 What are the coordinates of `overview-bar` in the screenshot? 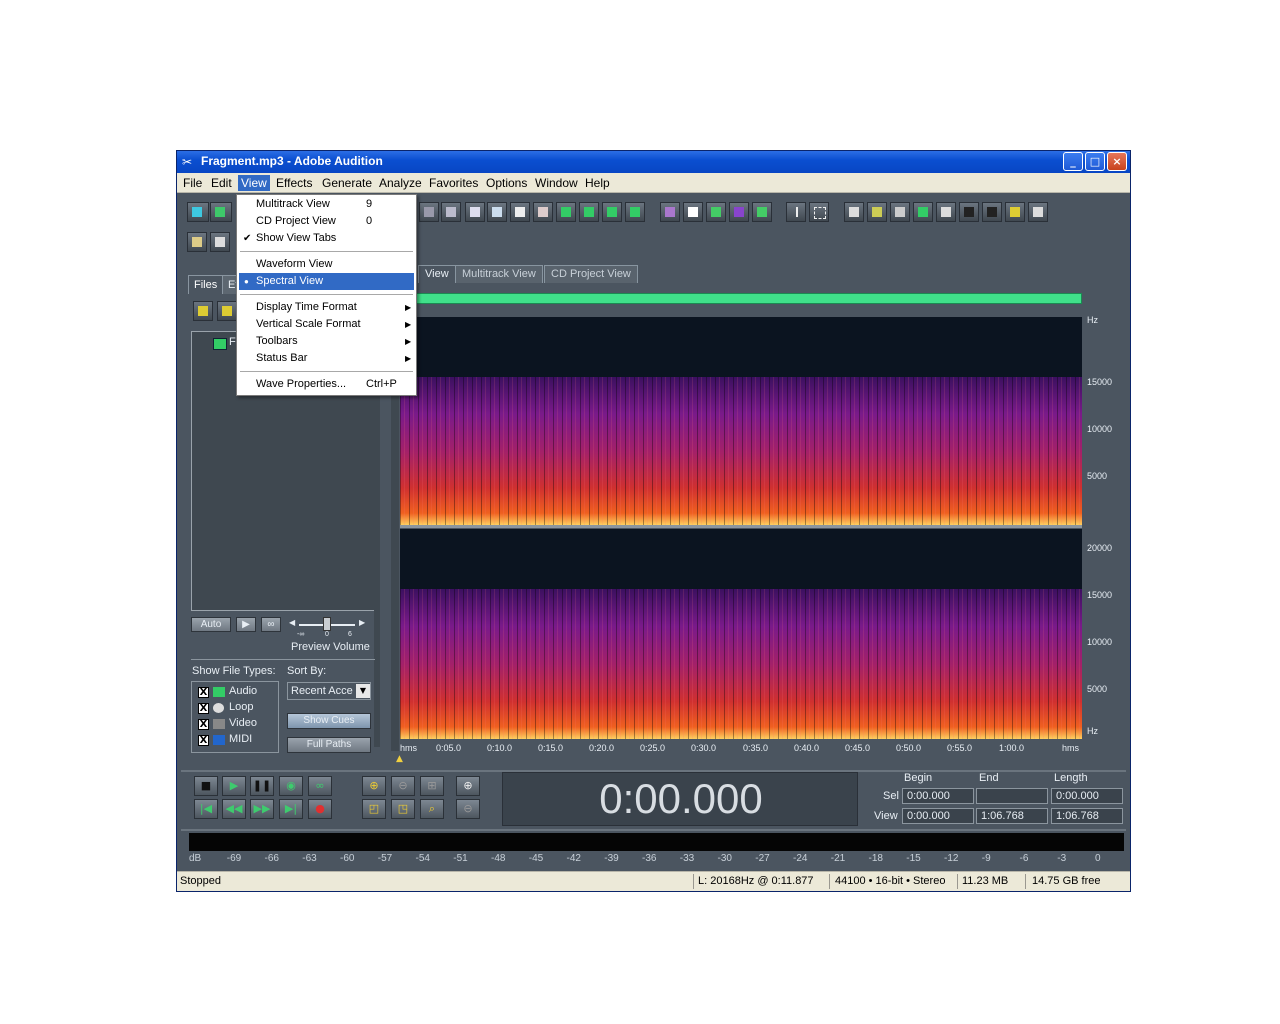 It's located at (749, 298).